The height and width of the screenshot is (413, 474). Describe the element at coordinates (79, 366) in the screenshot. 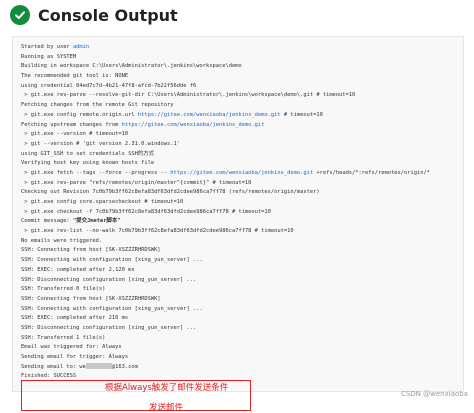

I see `console-line: Sending email to: we @163.com` at that location.